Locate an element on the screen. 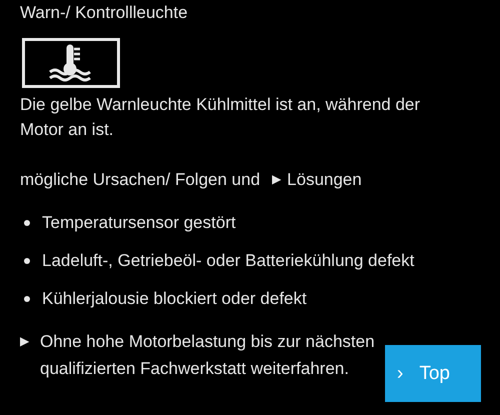 The image size is (500, 415). page-title: Warn-/ Kontrollleuchte is located at coordinates (104, 13).